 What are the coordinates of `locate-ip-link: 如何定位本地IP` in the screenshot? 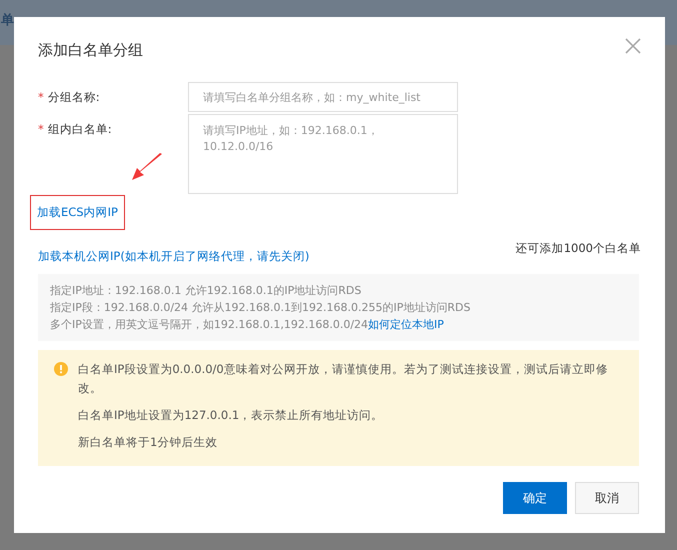 It's located at (406, 324).